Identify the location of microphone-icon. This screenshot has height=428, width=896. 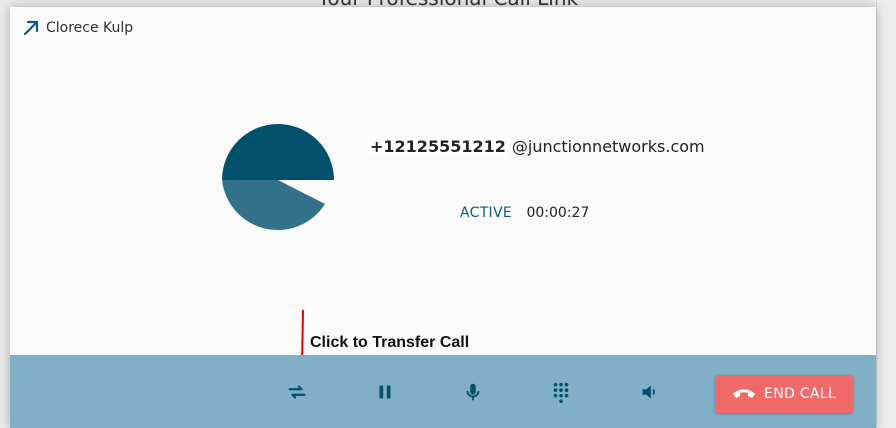
(473, 392).